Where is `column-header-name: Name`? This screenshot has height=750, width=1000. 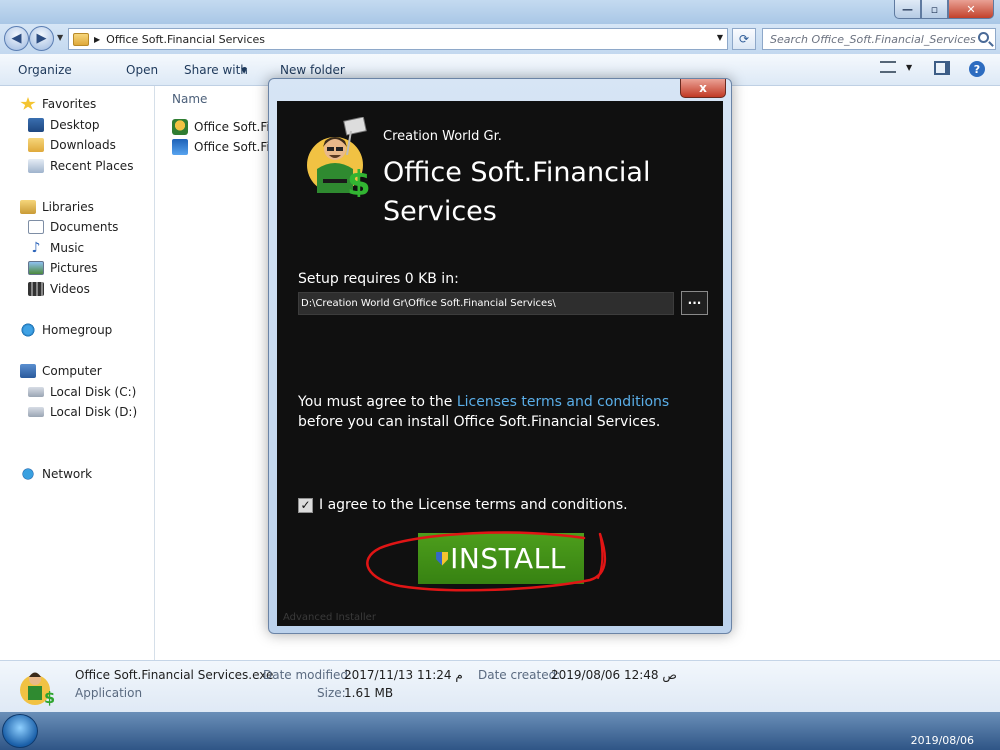 column-header-name: Name is located at coordinates (189, 99).